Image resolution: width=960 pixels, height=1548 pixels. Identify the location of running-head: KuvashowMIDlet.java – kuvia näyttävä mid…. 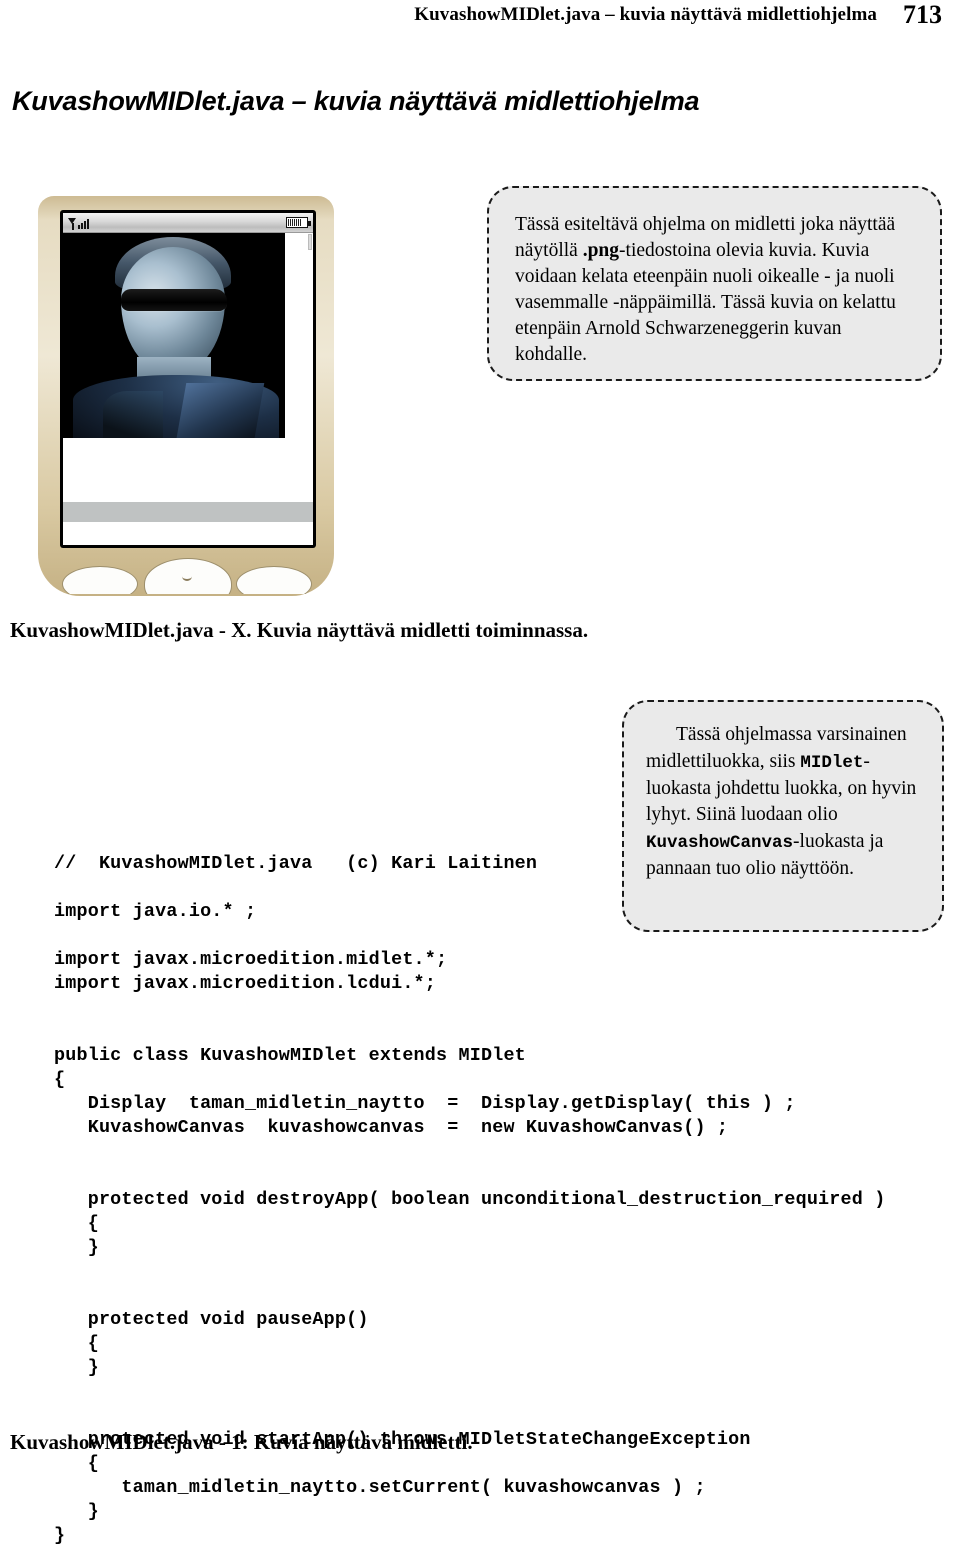
(480, 20).